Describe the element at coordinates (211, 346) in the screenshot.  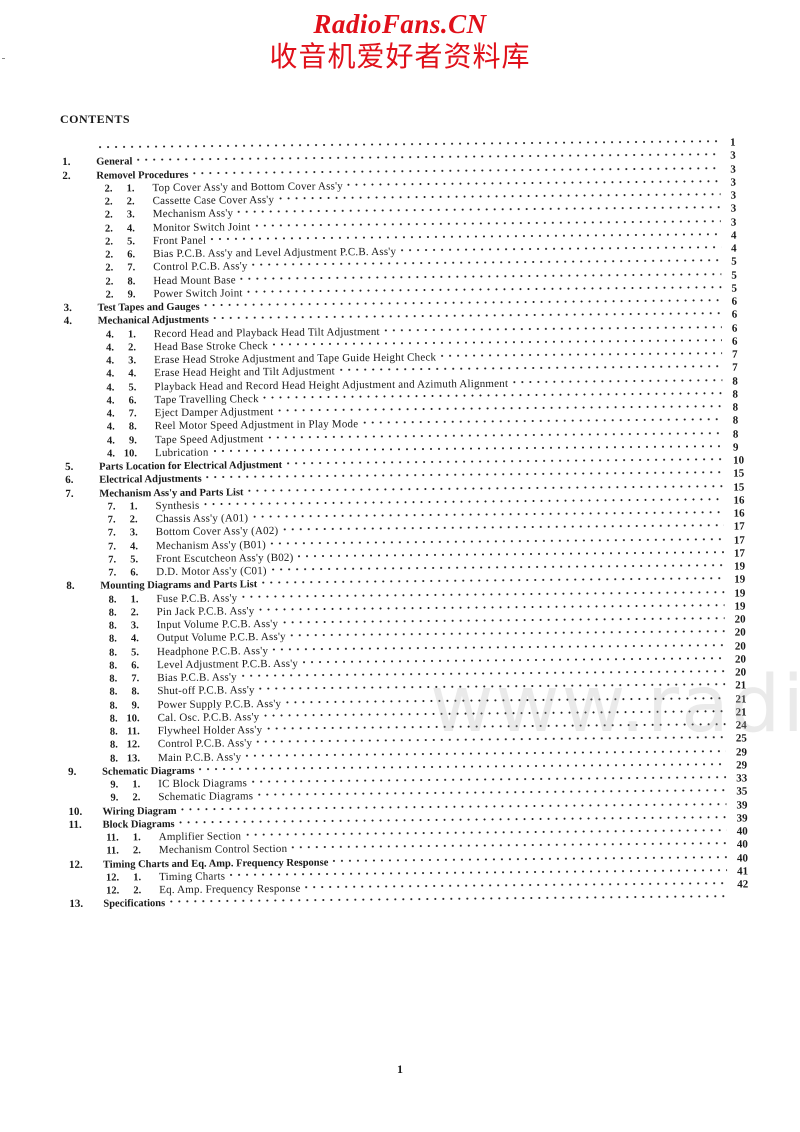
I see `toc-subsection-title: Head Base Stroke Check` at that location.